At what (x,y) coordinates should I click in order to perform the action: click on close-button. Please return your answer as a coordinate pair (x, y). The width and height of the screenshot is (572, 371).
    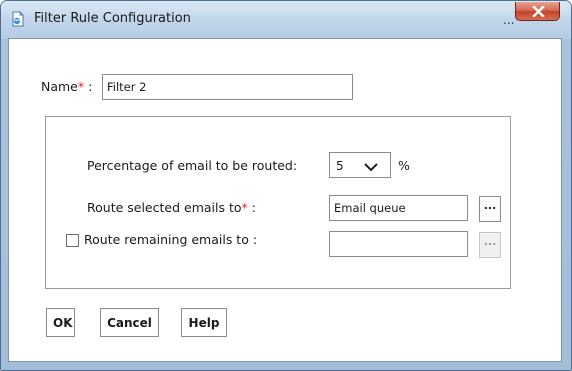
    Looking at the image, I should click on (537, 11).